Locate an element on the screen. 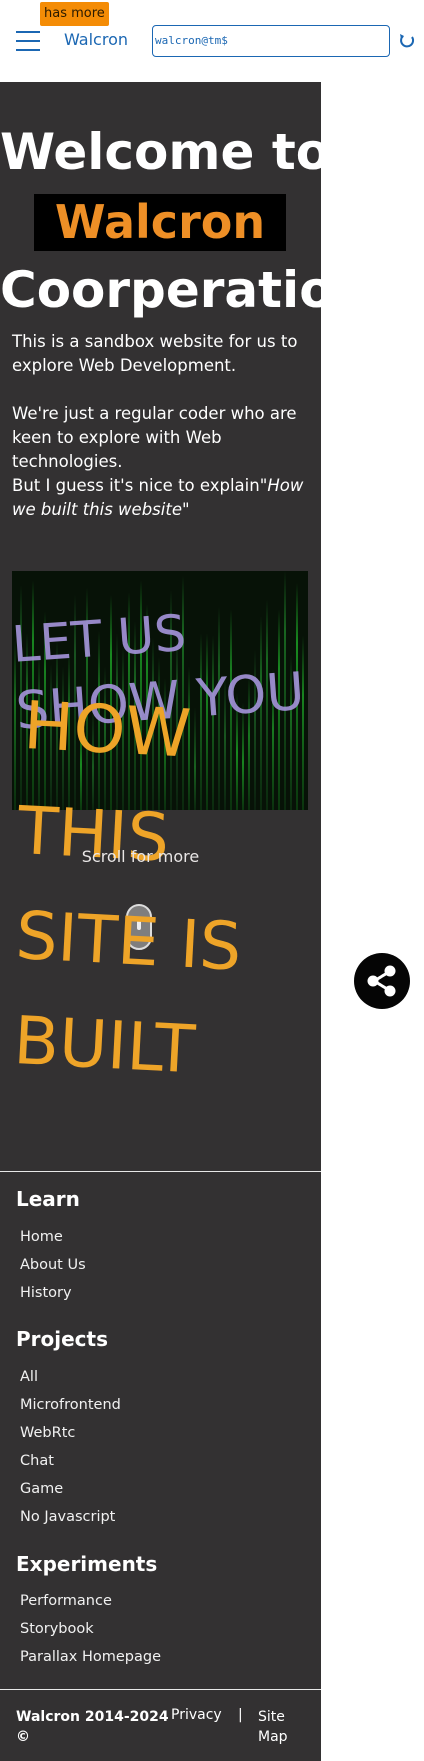  orange-text-site-is: SITE IS is located at coordinates (128, 941).